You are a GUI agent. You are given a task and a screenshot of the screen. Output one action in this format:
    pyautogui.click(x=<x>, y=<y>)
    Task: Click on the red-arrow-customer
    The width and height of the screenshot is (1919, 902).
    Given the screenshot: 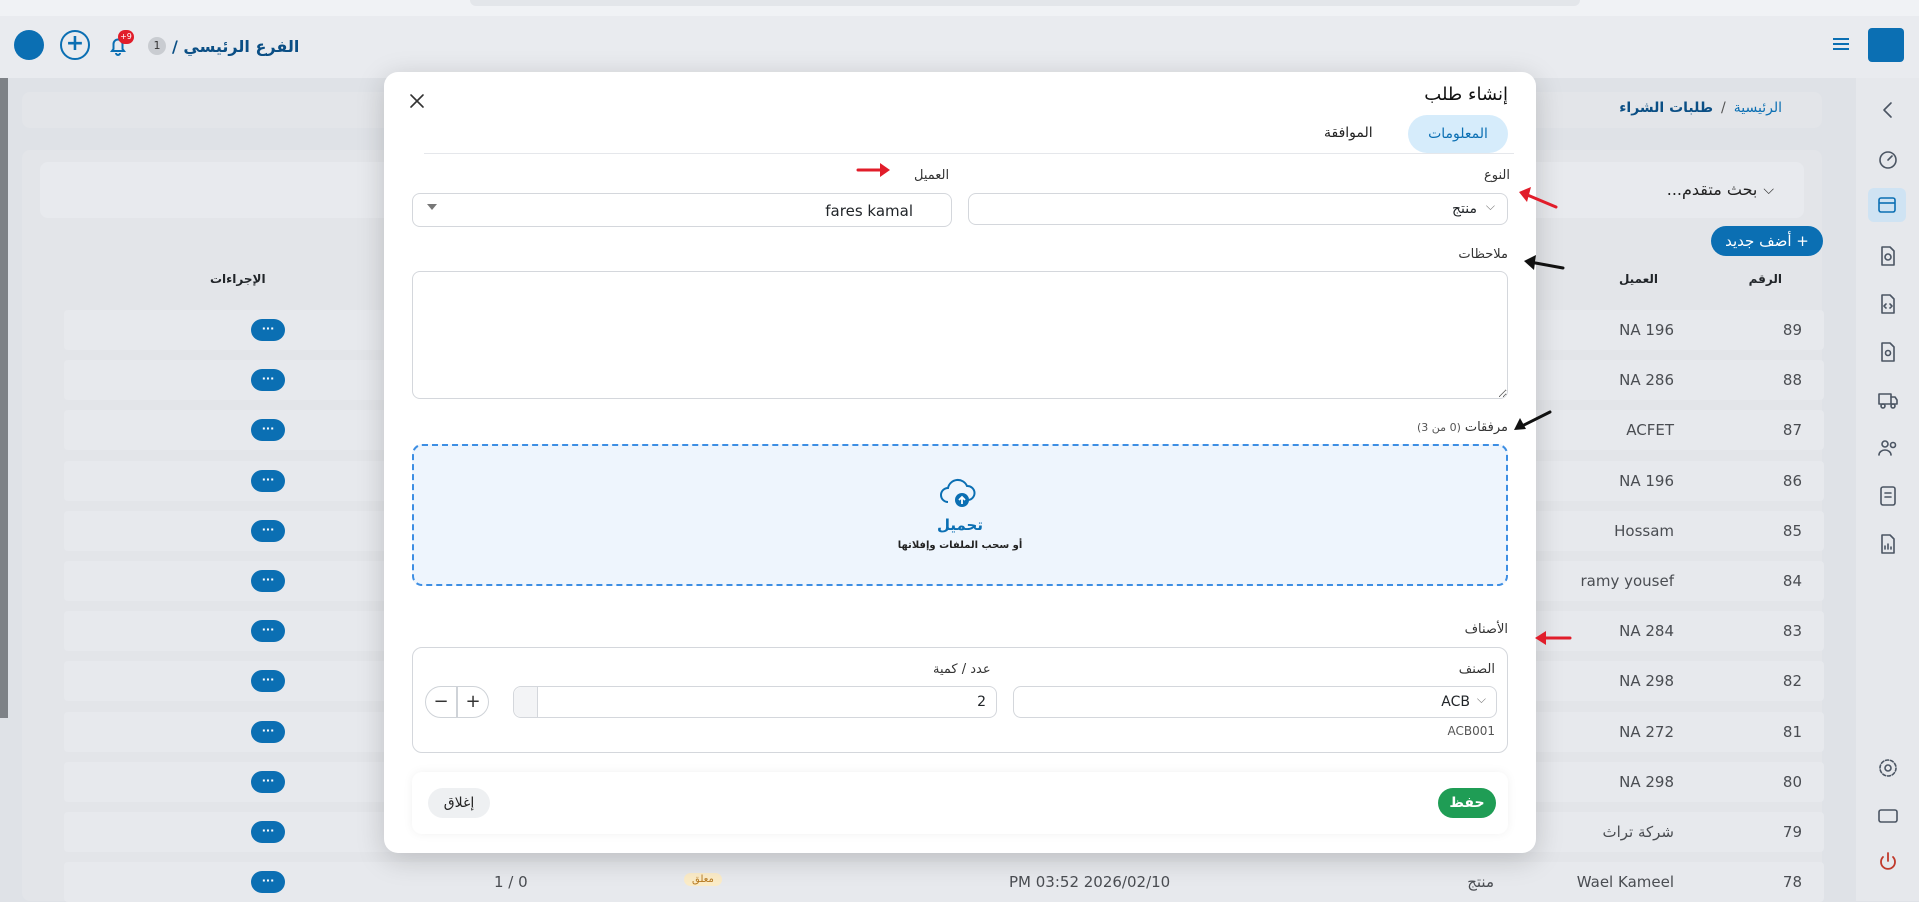 What is the action you would take?
    pyautogui.click(x=873, y=170)
    